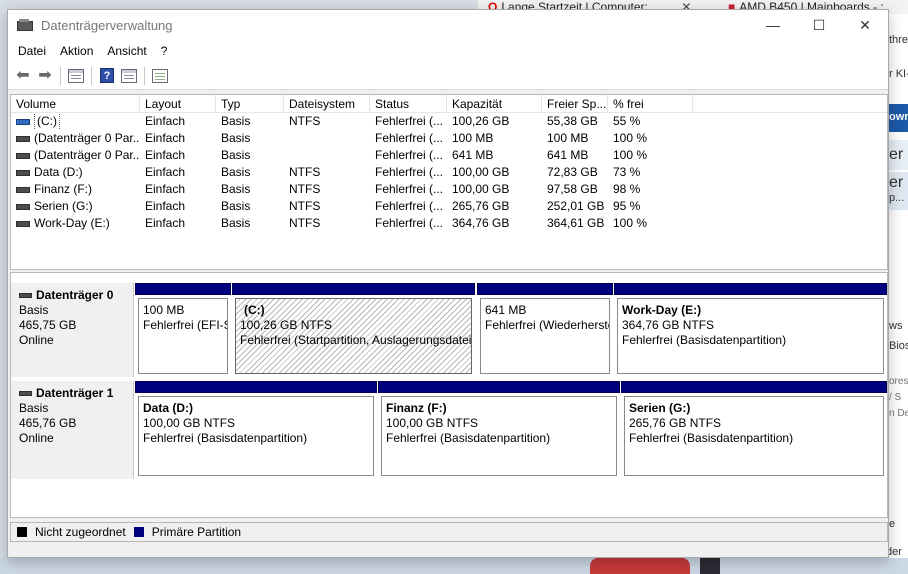 This screenshot has width=908, height=574. Describe the element at coordinates (408, 103) in the screenshot. I see `column-header-status: Status` at that location.